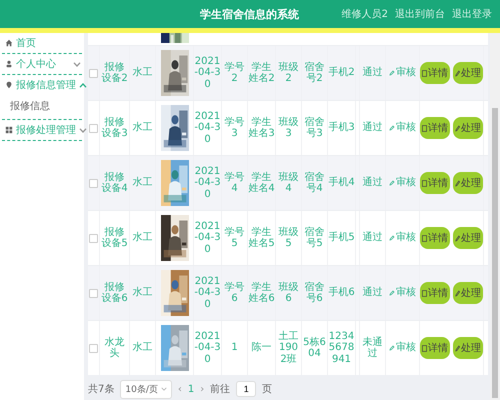  I want to click on table-cell: 学生姓名4, so click(261, 183).